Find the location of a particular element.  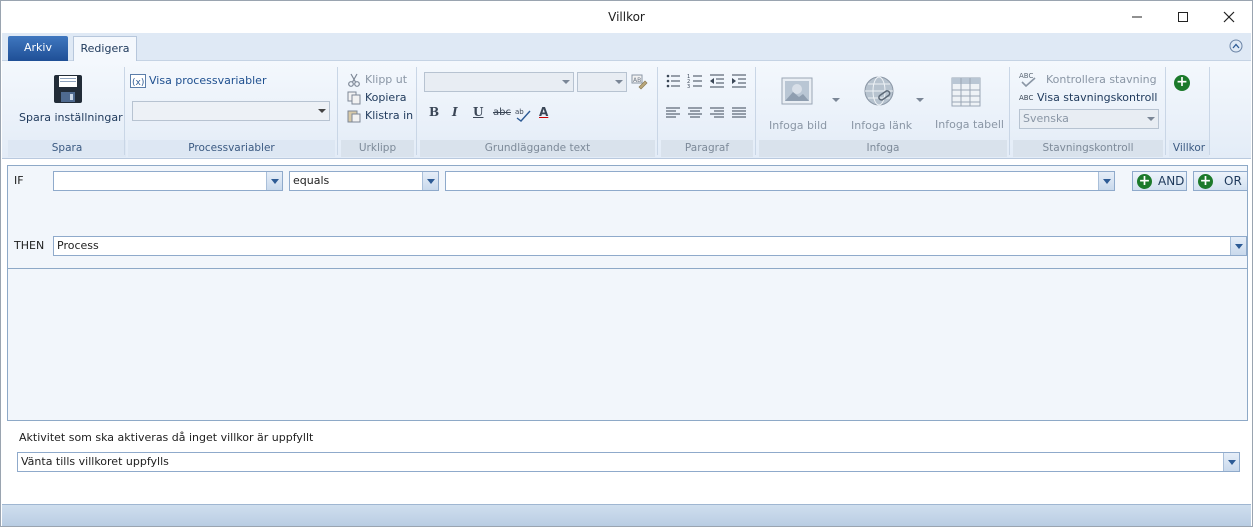

title-bar: Villkor is located at coordinates (626, 17).